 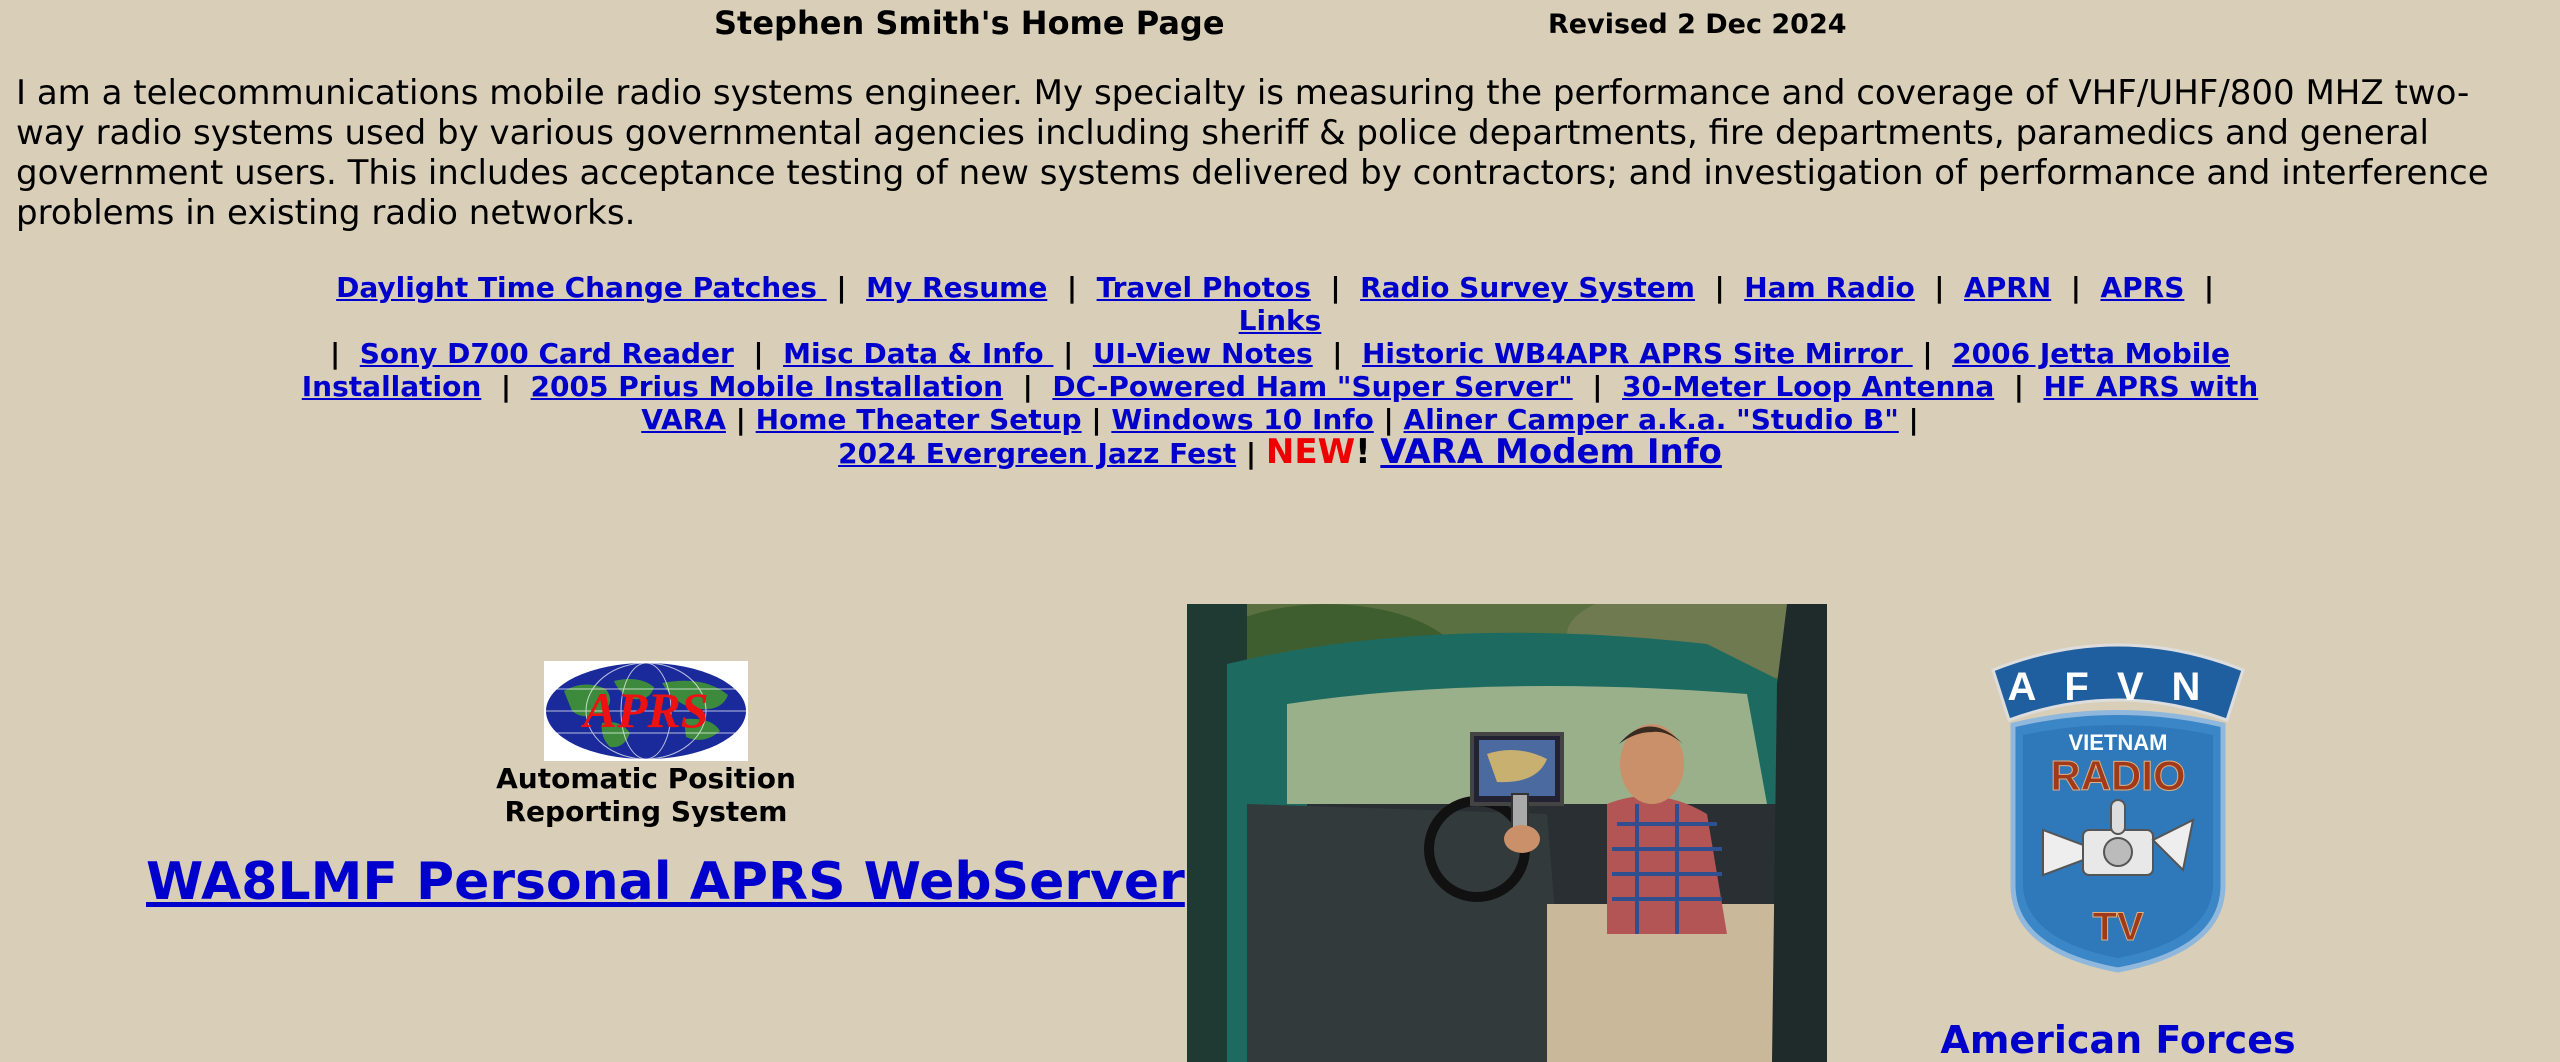 I want to click on link-daylight-time: Daylight Time Change Patches, so click(x=581, y=287).